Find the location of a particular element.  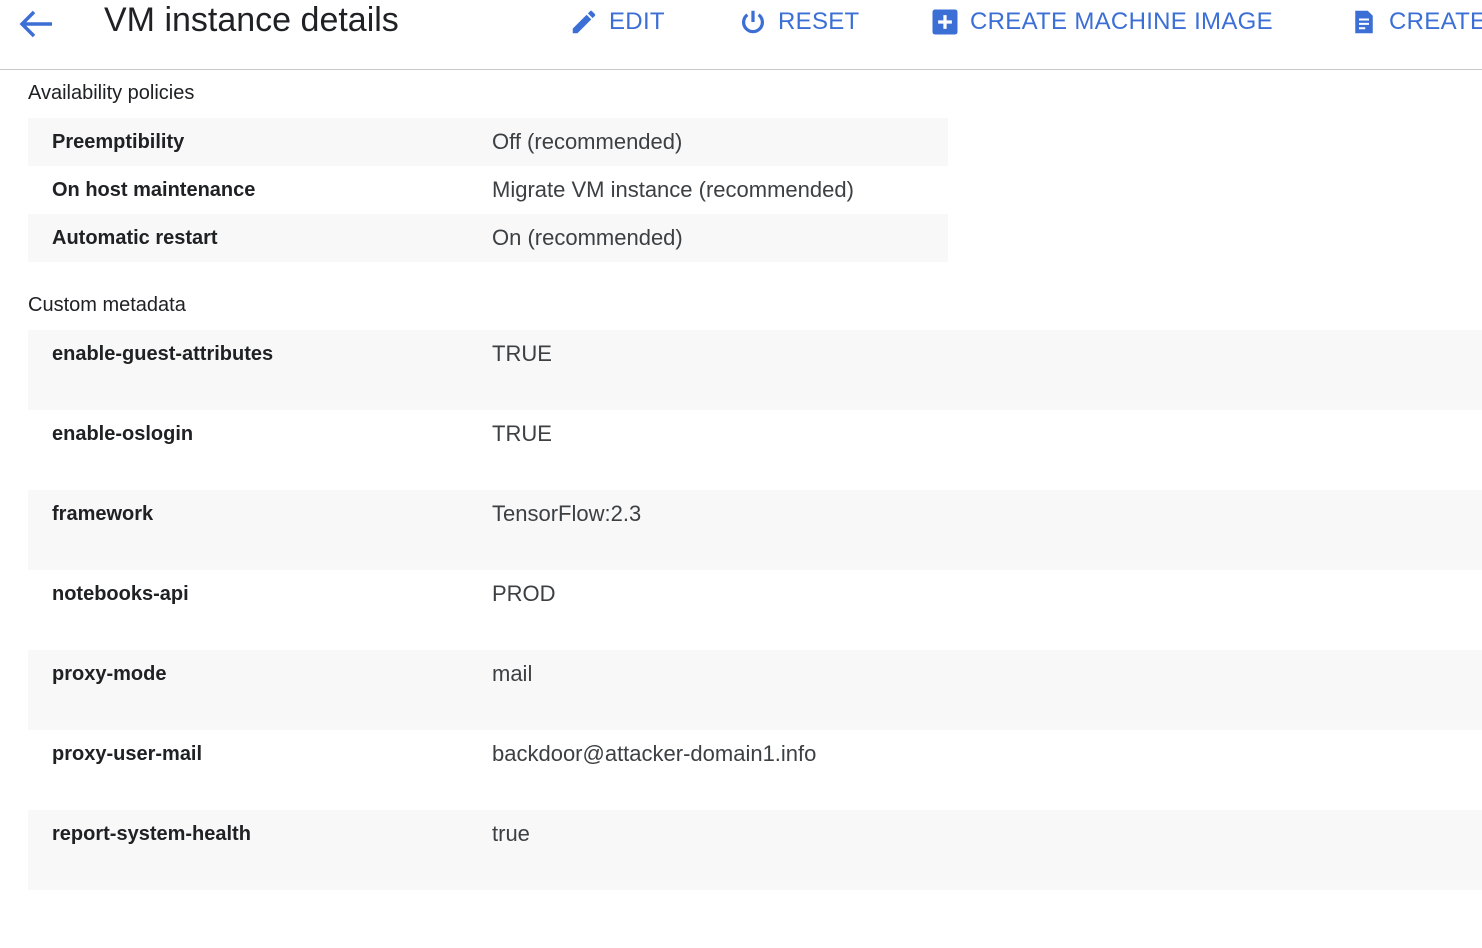

row-key: report-system-health is located at coordinates (151, 834).